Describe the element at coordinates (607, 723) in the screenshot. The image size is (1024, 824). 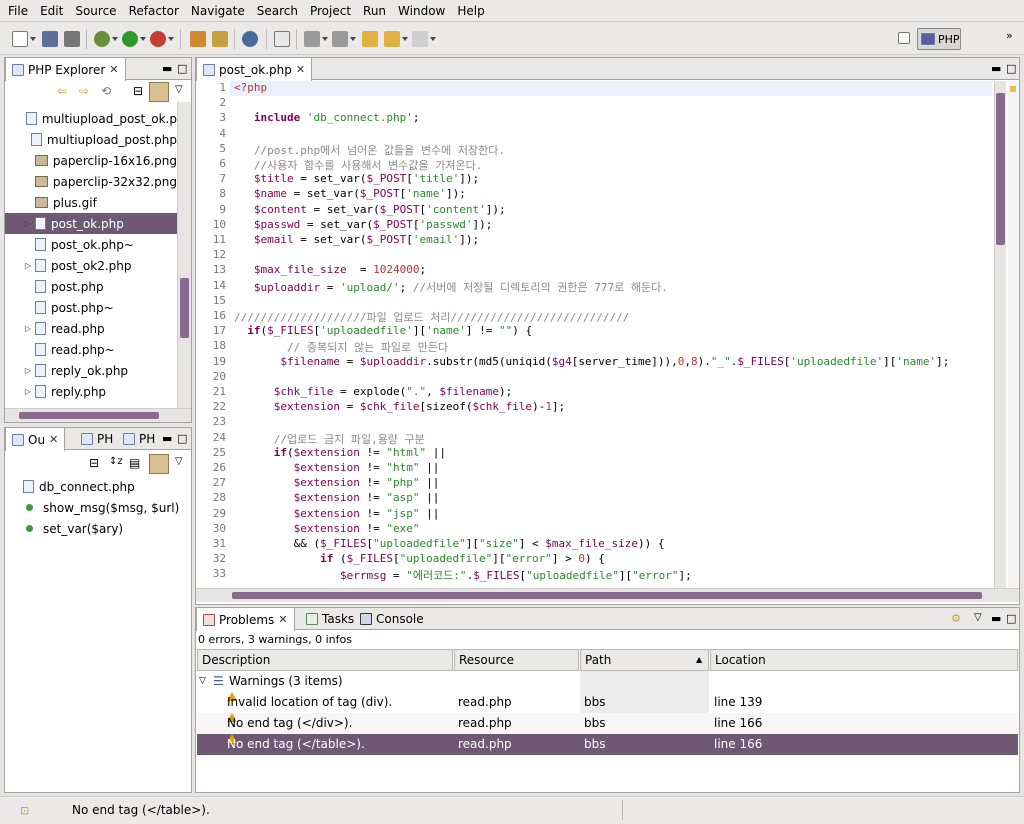
I see `problem-row: No end tag (</div>). read.php bbs line 166` at that location.